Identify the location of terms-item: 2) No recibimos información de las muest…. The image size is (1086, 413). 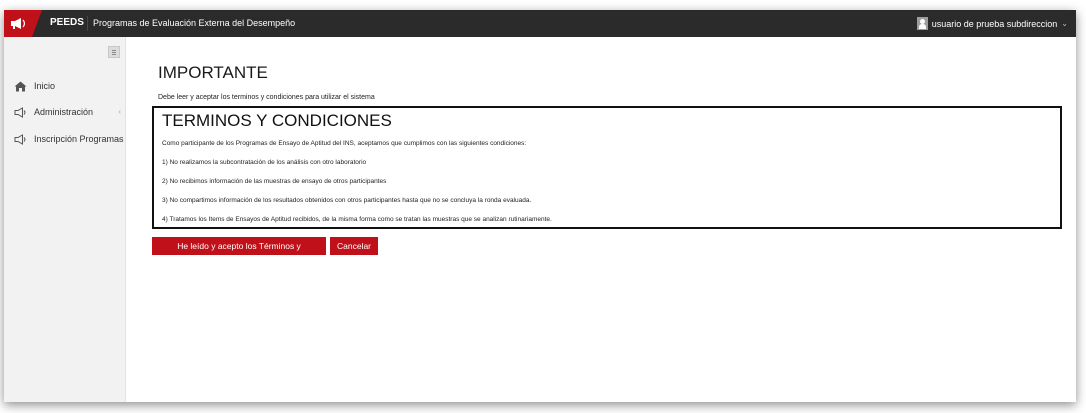
(274, 181).